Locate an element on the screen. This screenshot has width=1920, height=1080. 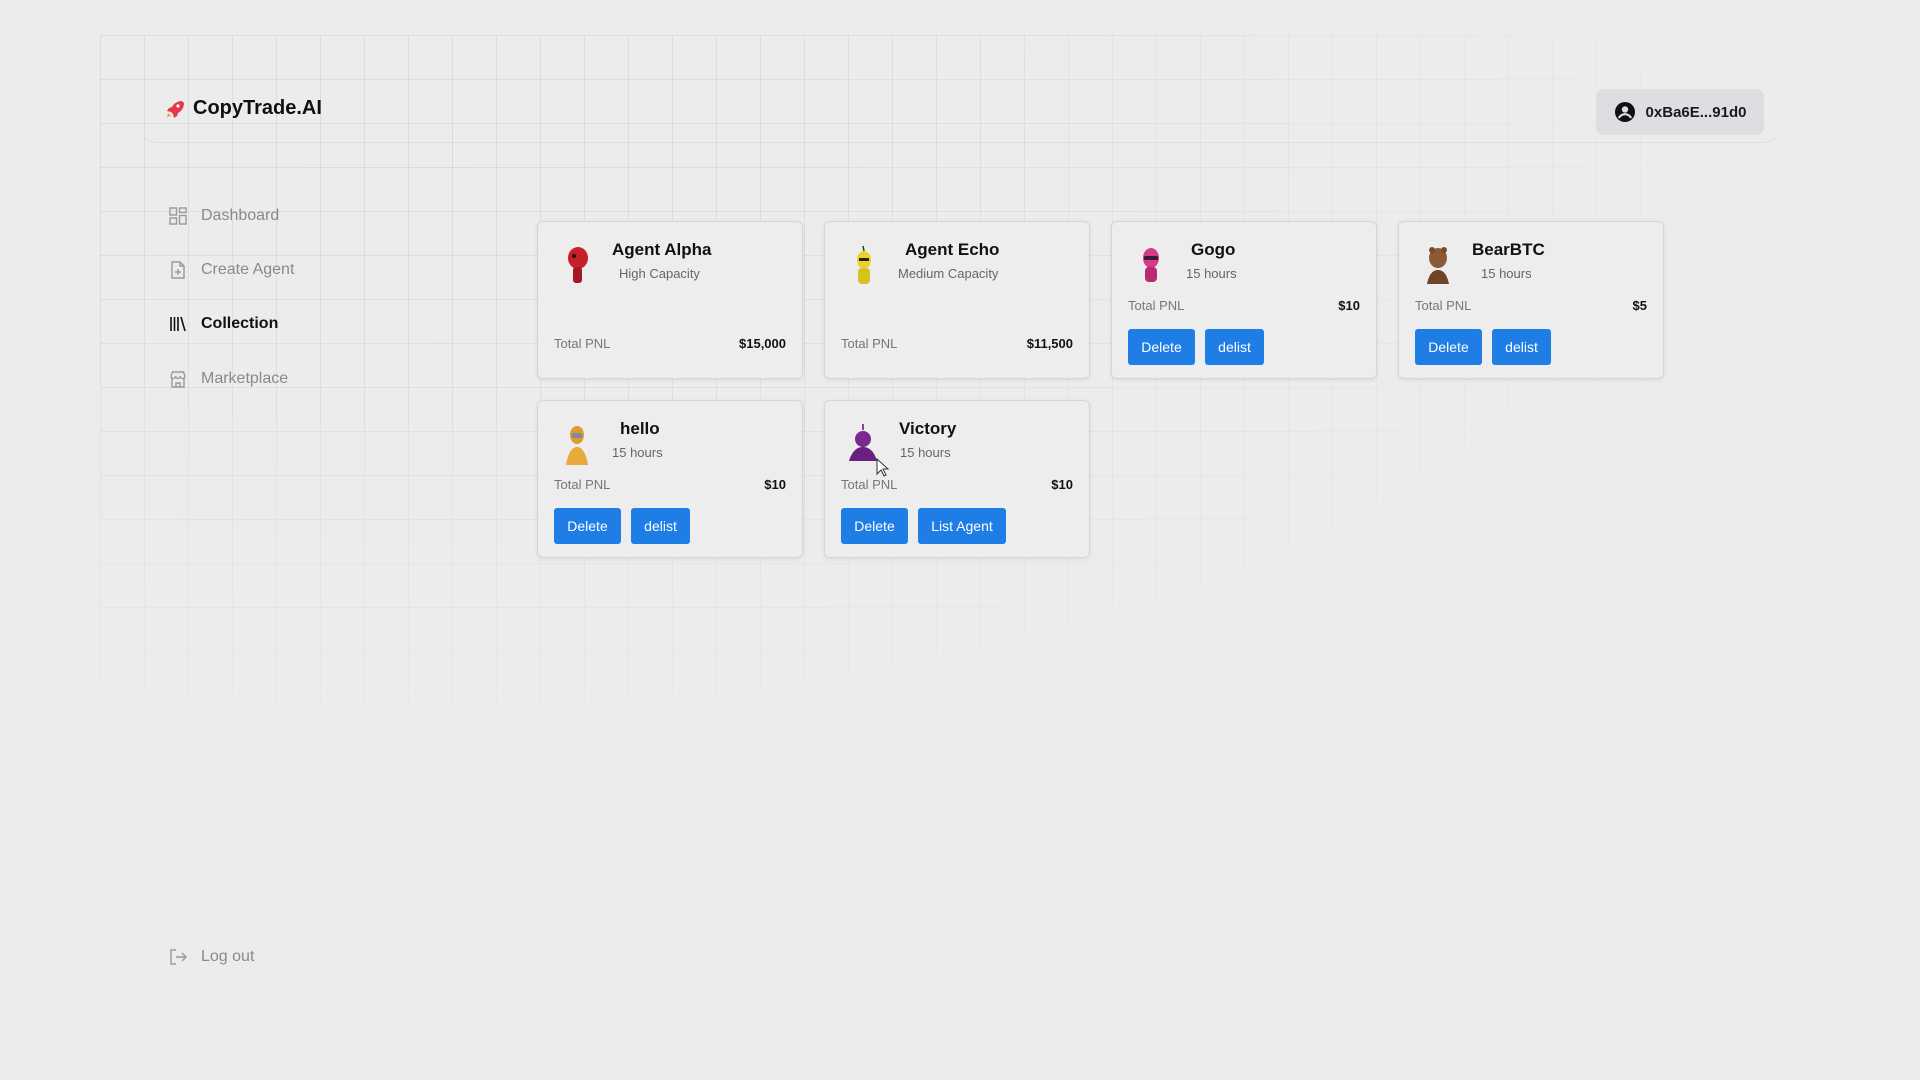
sidebar-item-create-agent: Create Agent is located at coordinates (231, 270).